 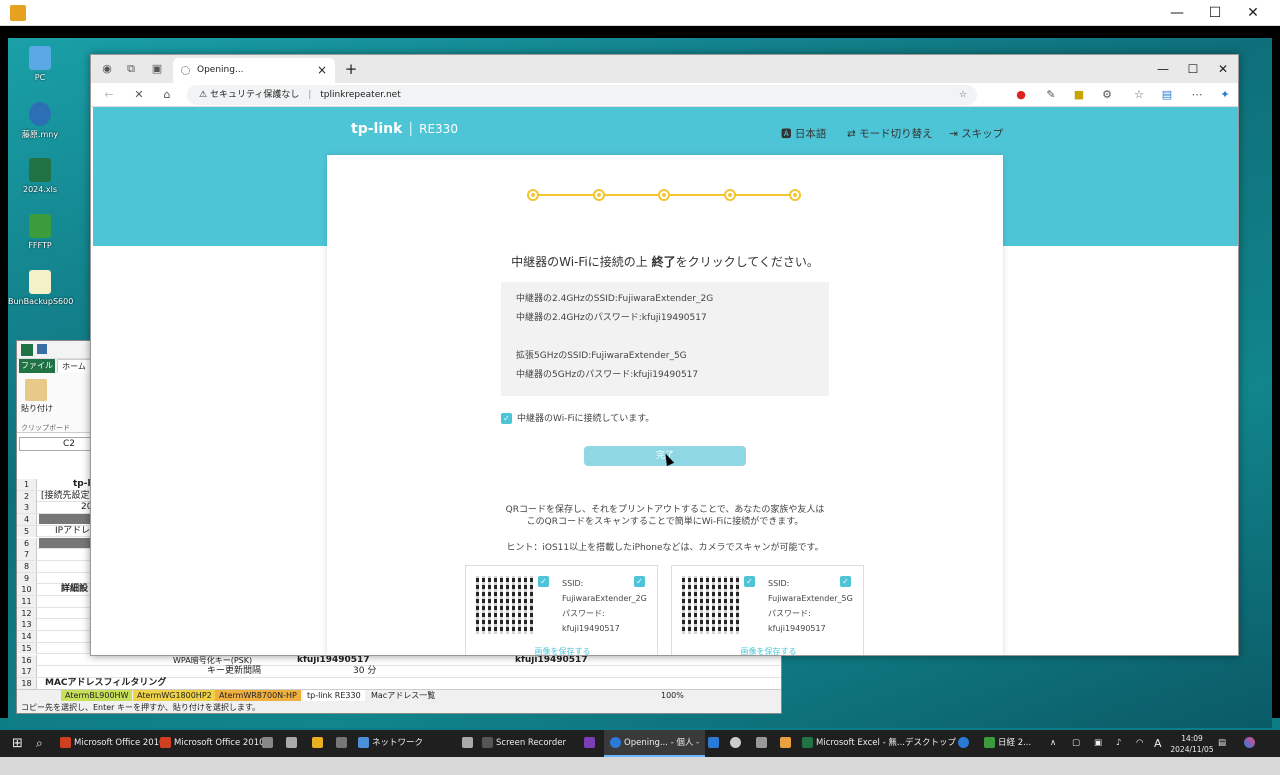 I want to click on collections-toolbar-icon: ▤, so click(x=1167, y=95).